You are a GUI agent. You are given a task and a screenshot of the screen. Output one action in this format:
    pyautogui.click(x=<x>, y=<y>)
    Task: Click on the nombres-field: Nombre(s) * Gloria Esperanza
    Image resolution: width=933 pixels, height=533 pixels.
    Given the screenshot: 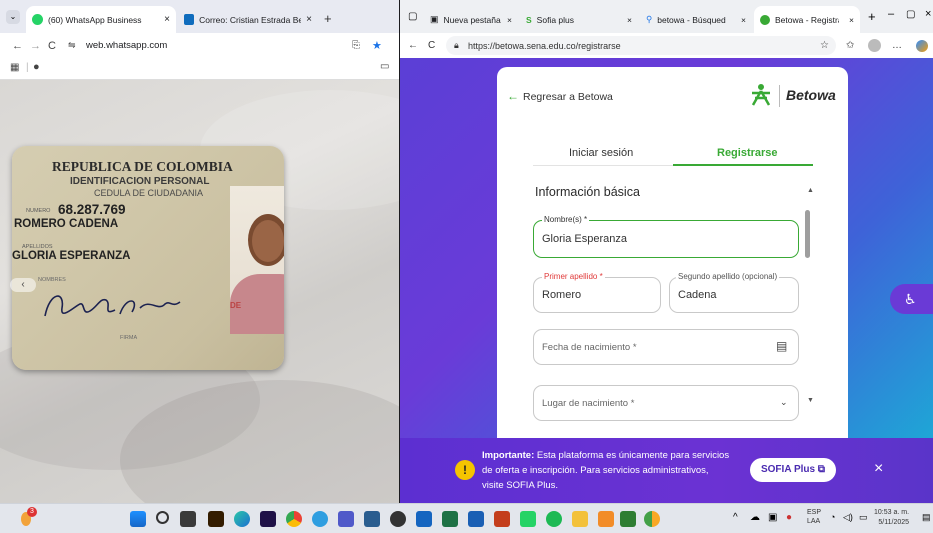 What is the action you would take?
    pyautogui.click(x=666, y=236)
    